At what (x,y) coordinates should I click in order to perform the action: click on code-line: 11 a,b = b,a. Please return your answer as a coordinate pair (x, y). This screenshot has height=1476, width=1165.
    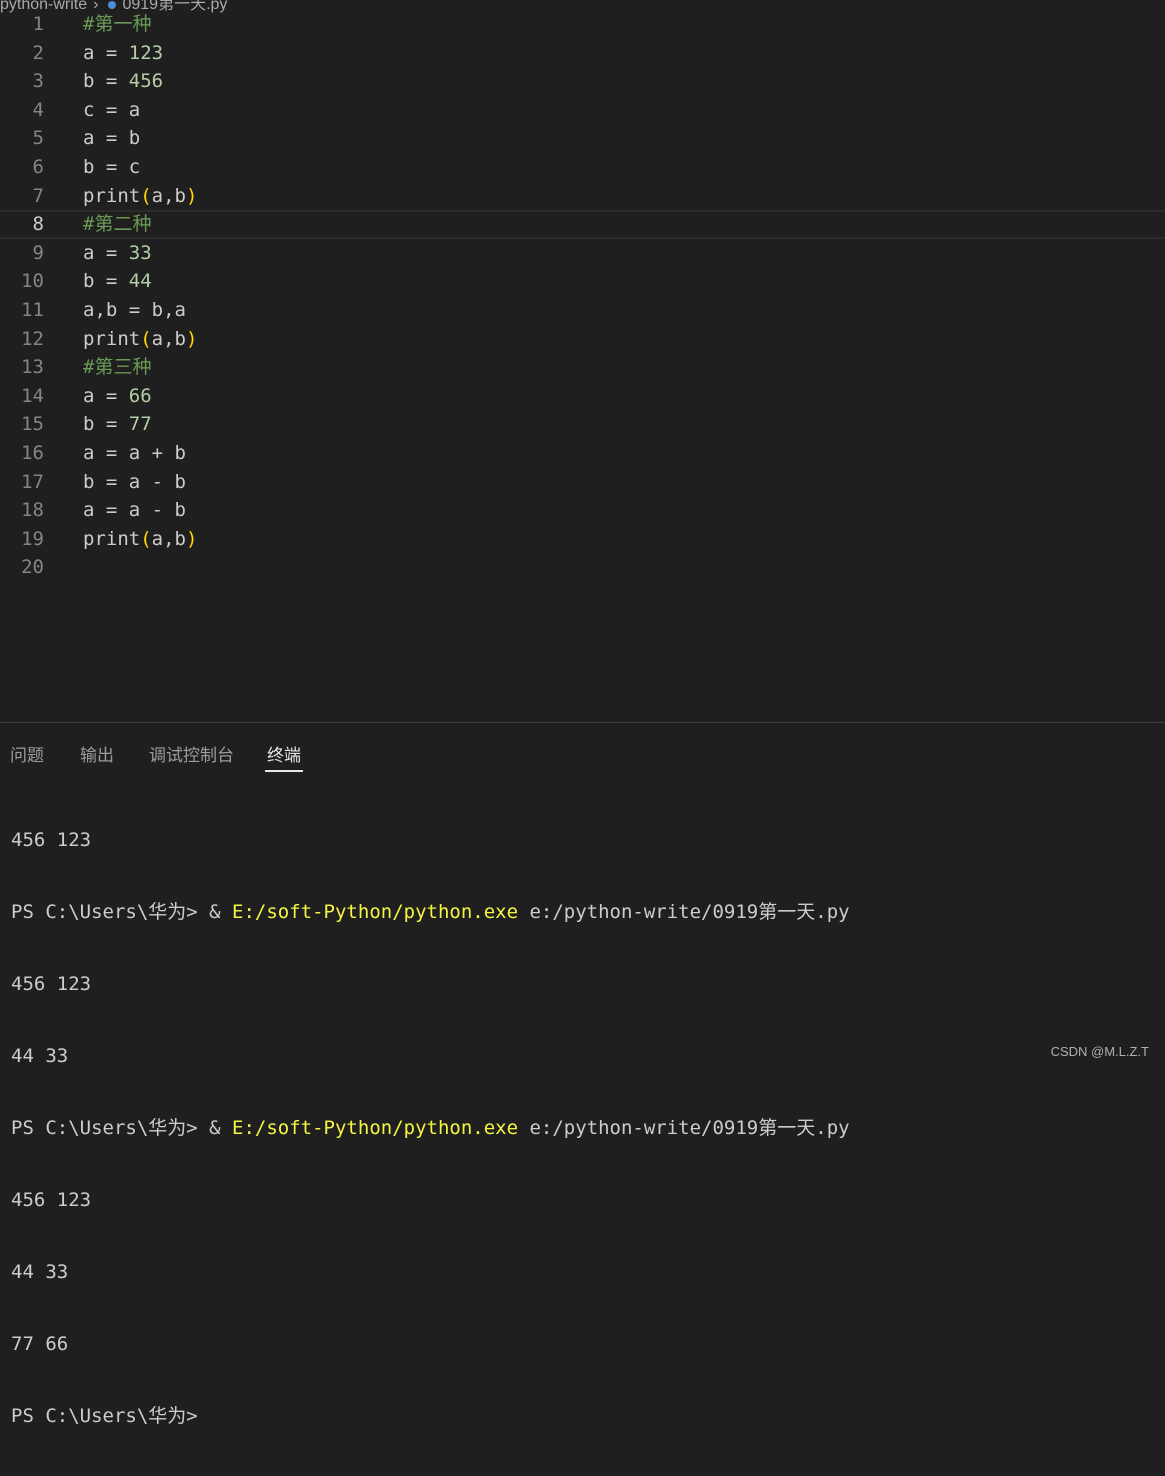
    Looking at the image, I should click on (582, 310).